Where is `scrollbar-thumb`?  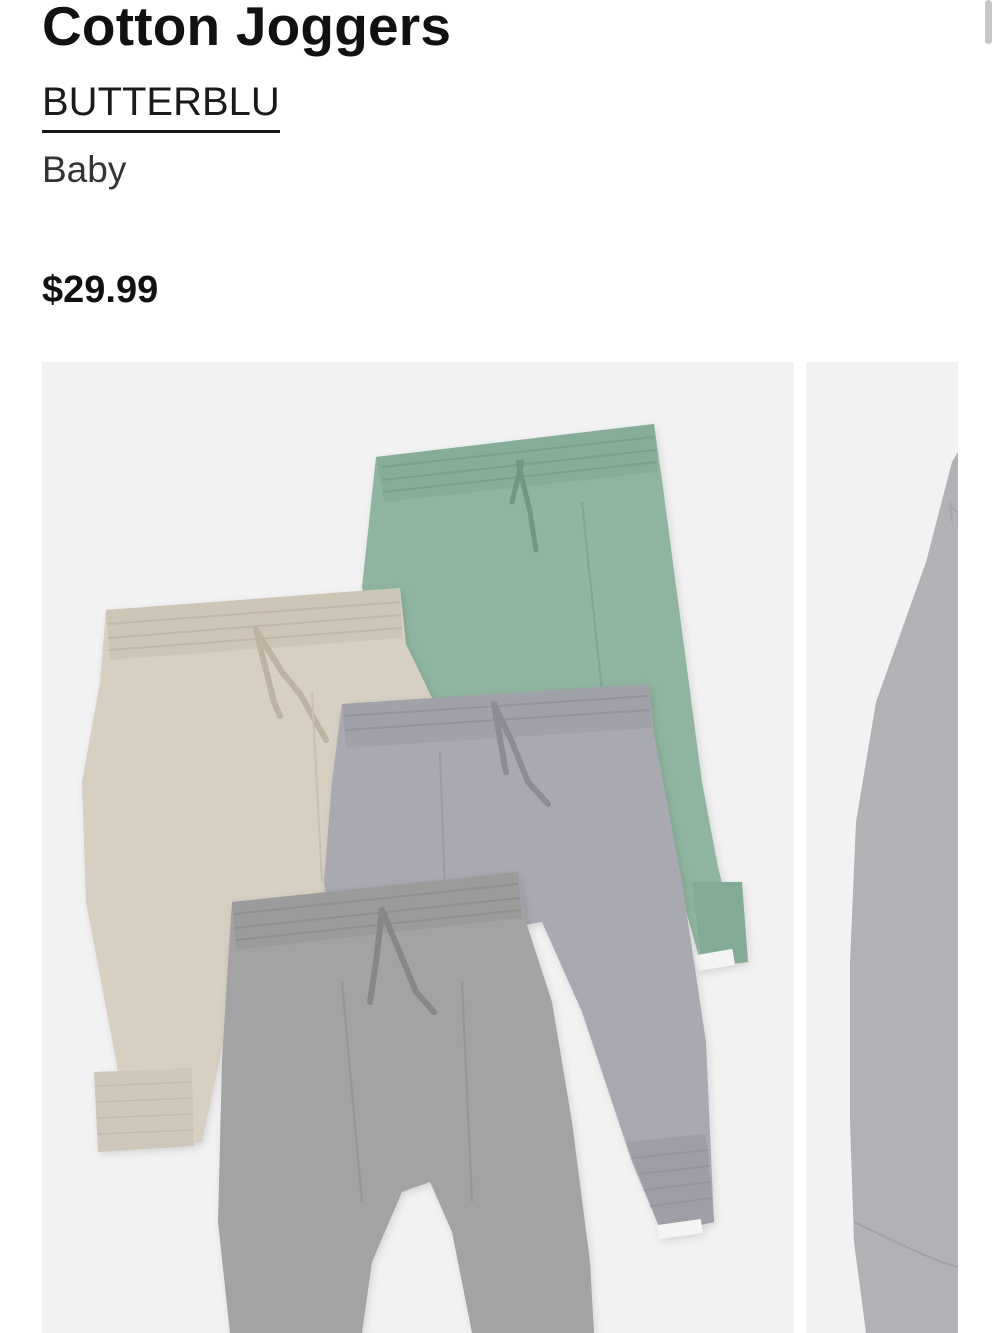
scrollbar-thumb is located at coordinates (988, 22).